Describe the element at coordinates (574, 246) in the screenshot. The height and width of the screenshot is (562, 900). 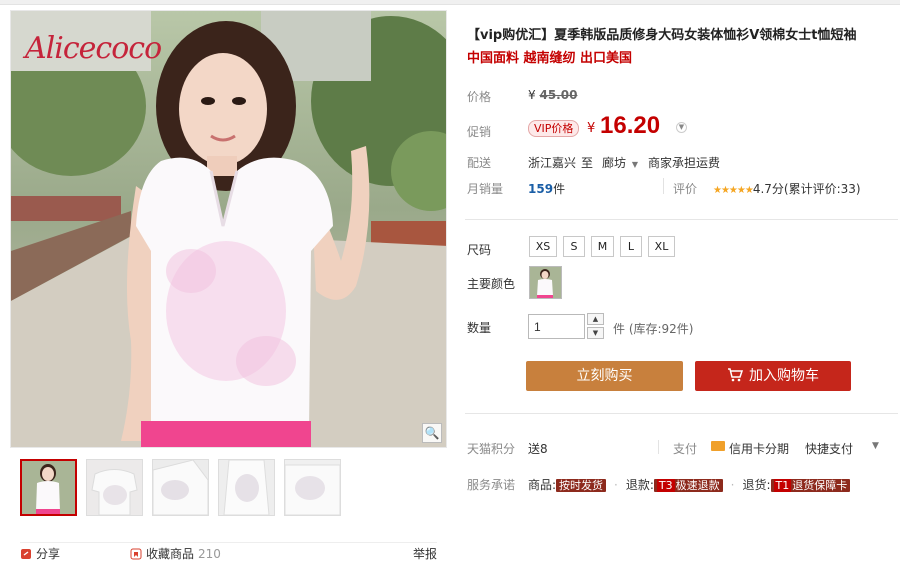
I see `size-option-s: S` at that location.